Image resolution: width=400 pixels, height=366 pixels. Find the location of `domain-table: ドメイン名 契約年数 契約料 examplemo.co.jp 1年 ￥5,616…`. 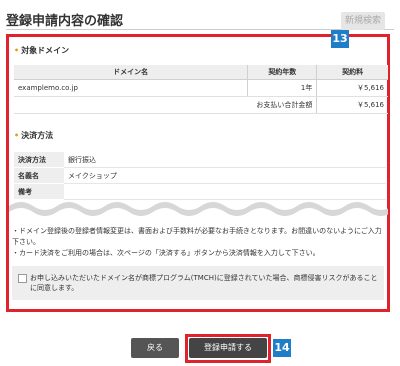

domain-table: ドメイン名 契約年数 契約料 examplemo.co.jp 1年 ￥5,616… is located at coordinates (201, 89).